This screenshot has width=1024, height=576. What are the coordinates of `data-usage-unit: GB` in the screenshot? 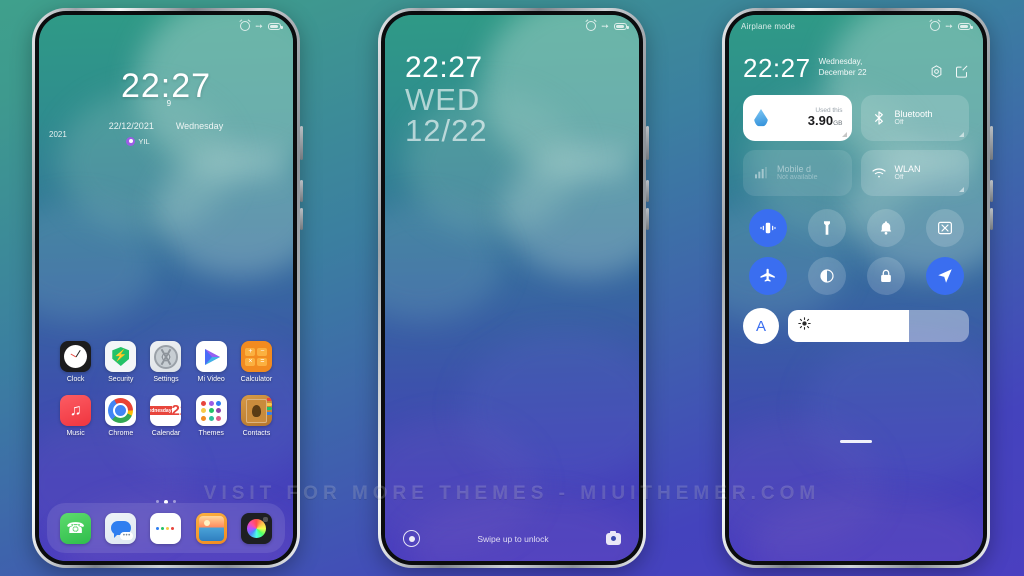 It's located at (838, 124).